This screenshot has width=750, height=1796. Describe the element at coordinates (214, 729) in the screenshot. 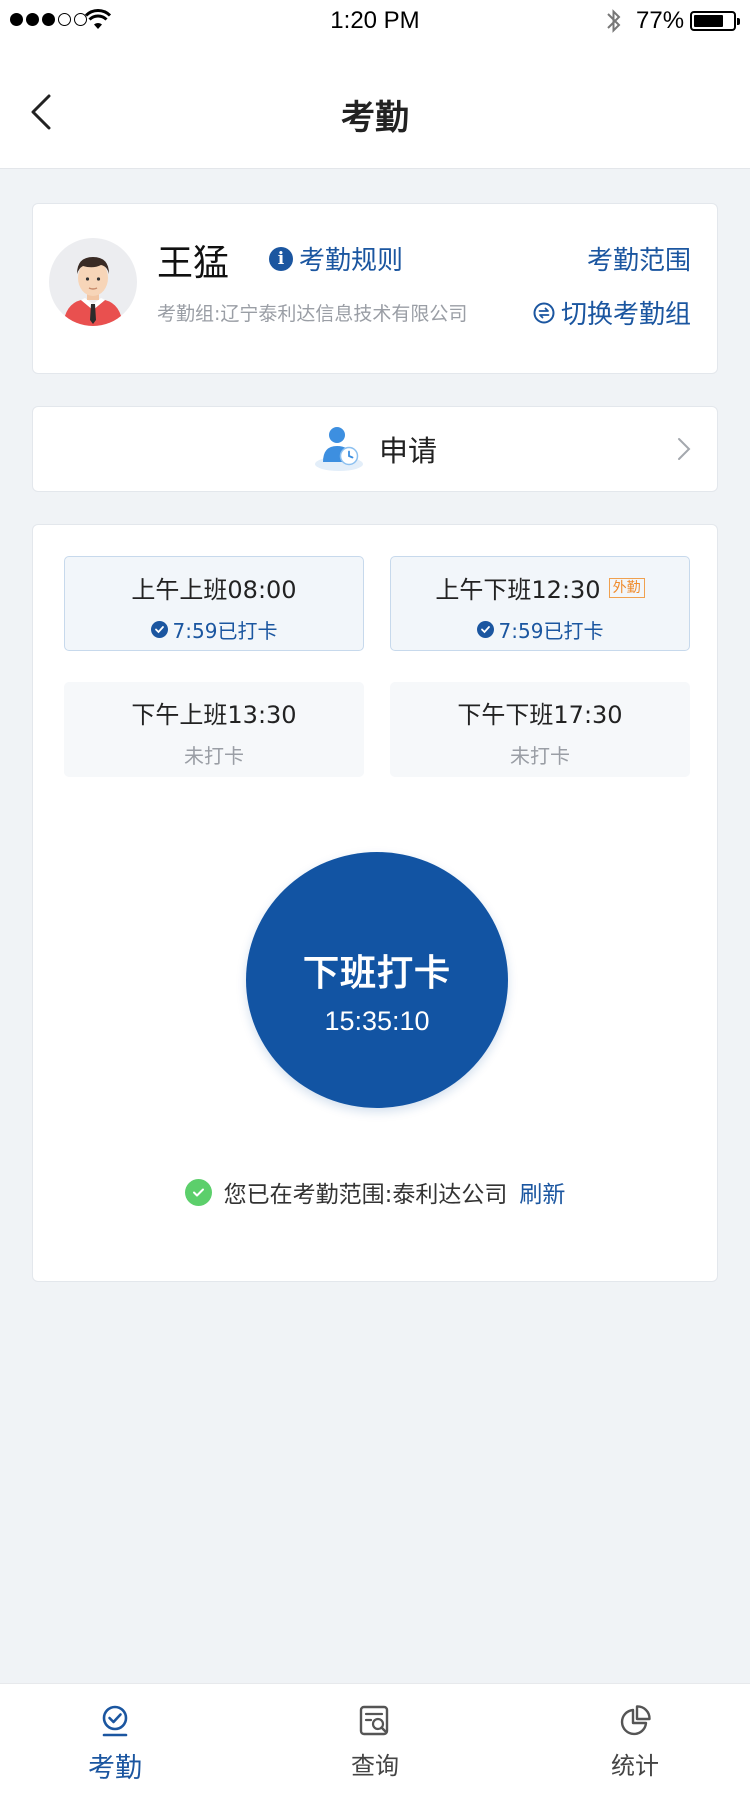

I see `slot-afternoon-start: 下午上班13:30 未打卡` at that location.